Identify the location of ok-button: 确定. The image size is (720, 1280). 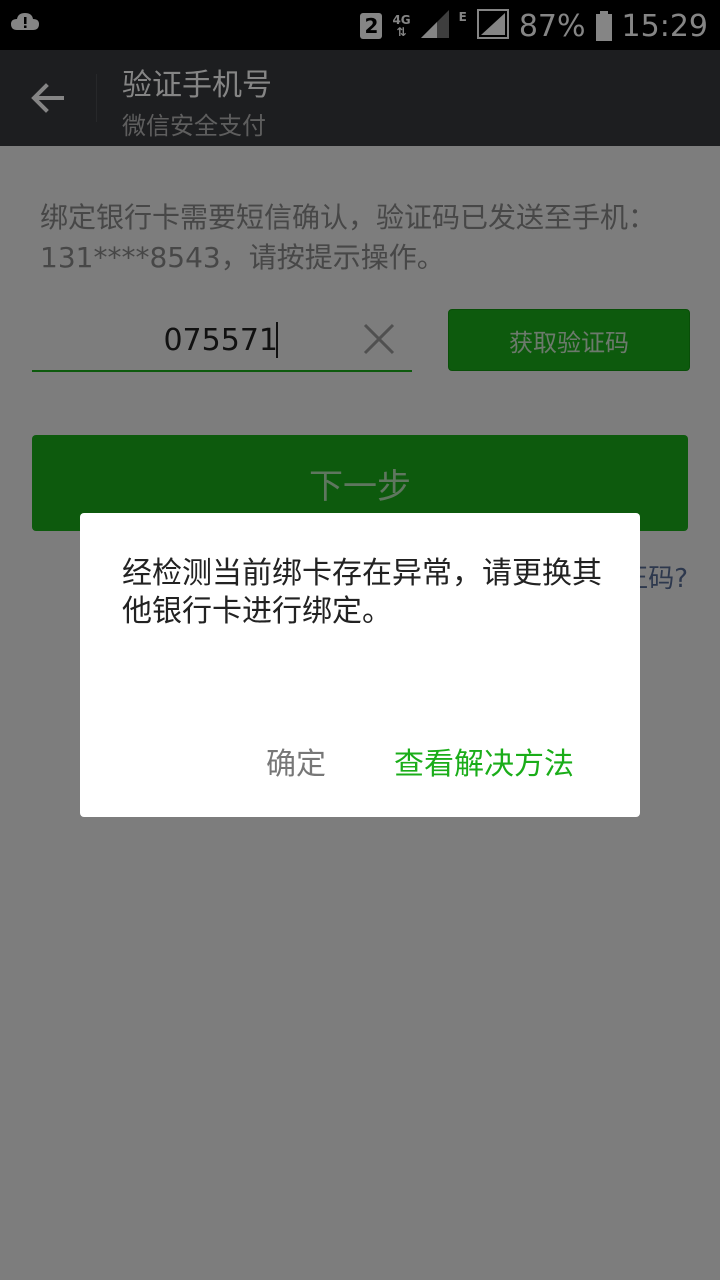
(296, 761).